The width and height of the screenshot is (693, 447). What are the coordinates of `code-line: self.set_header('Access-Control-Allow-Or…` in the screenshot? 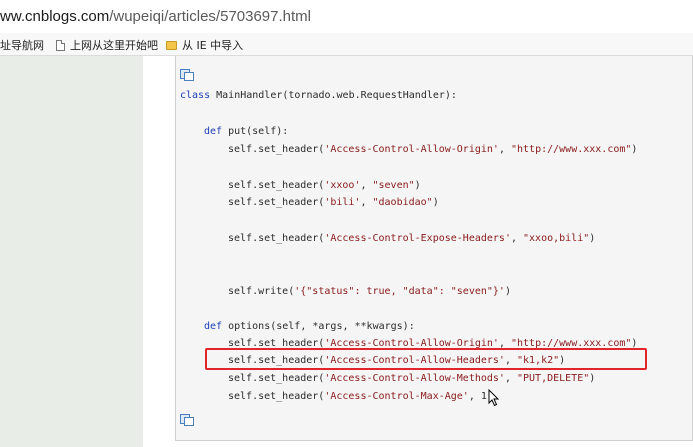 It's located at (432, 150).